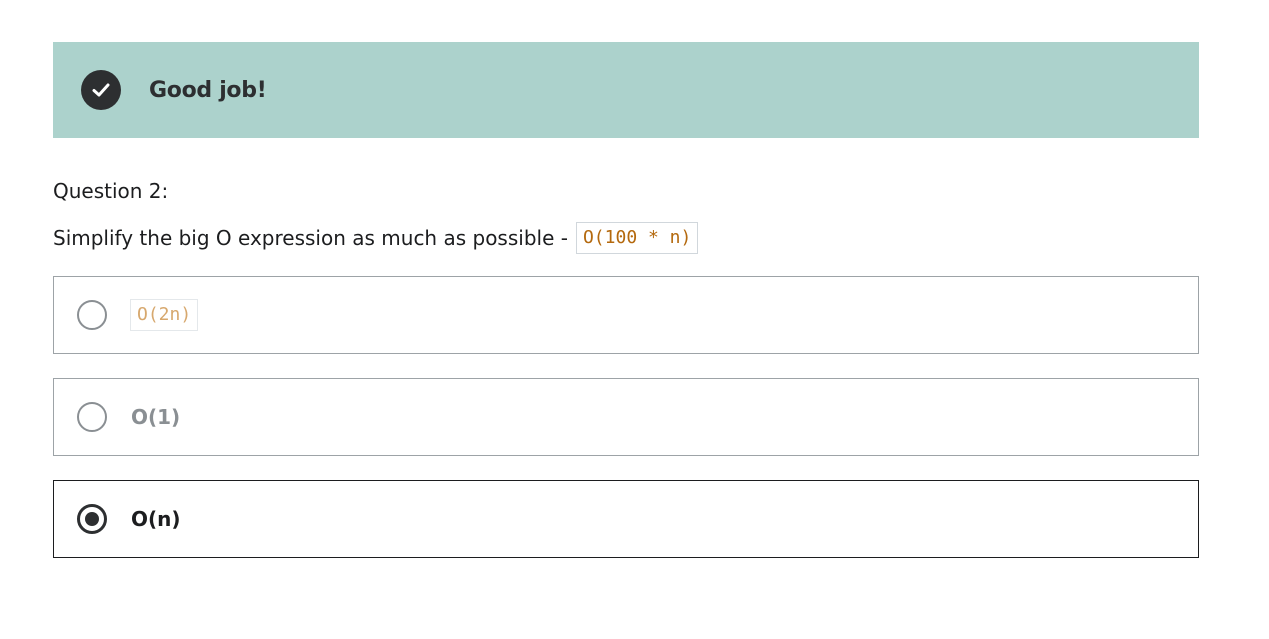  I want to click on feedback-banner: Good job!, so click(626, 90).